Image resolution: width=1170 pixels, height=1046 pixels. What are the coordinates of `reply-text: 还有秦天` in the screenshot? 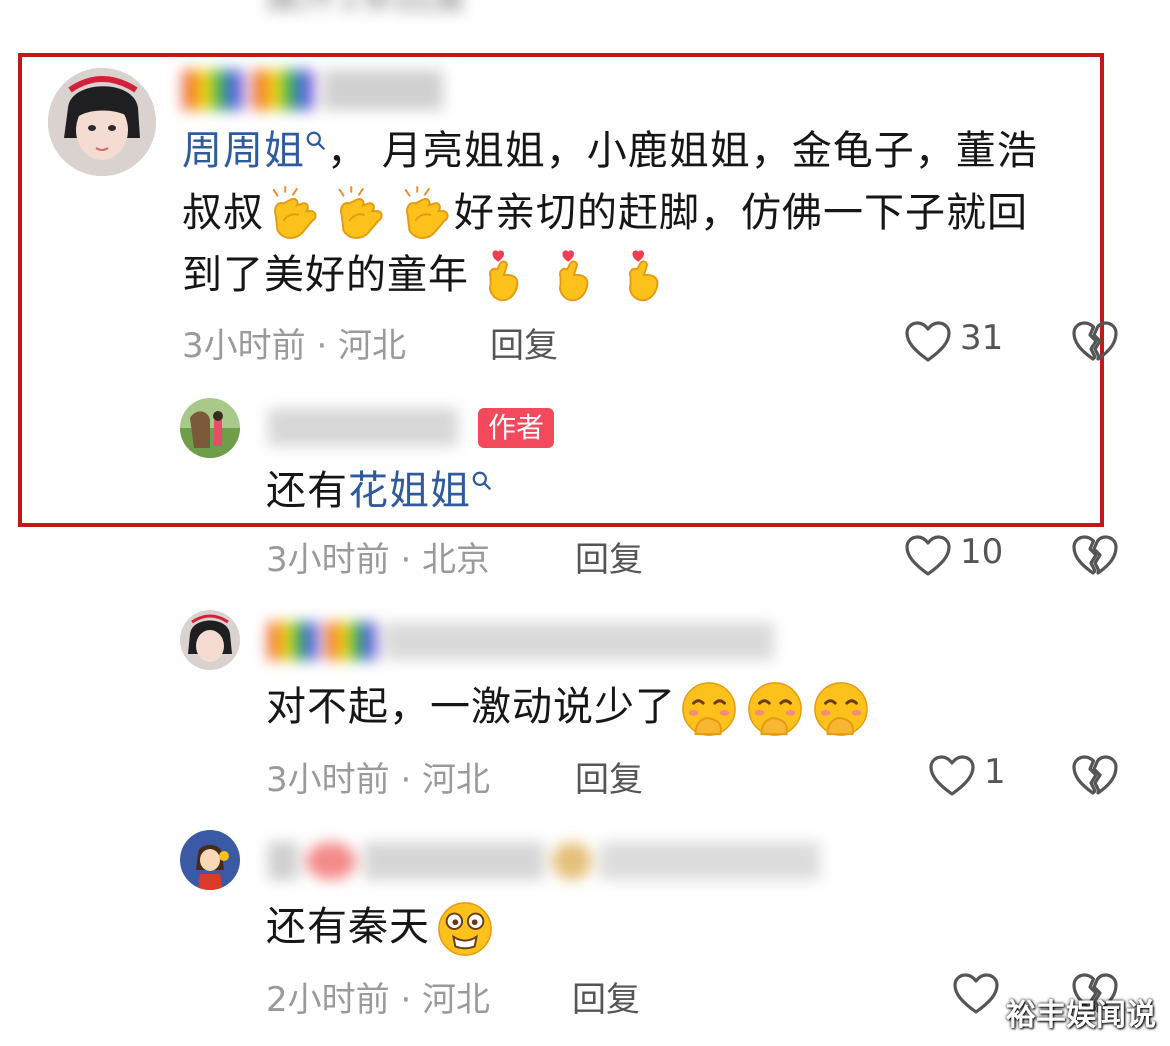 It's located at (380, 927).